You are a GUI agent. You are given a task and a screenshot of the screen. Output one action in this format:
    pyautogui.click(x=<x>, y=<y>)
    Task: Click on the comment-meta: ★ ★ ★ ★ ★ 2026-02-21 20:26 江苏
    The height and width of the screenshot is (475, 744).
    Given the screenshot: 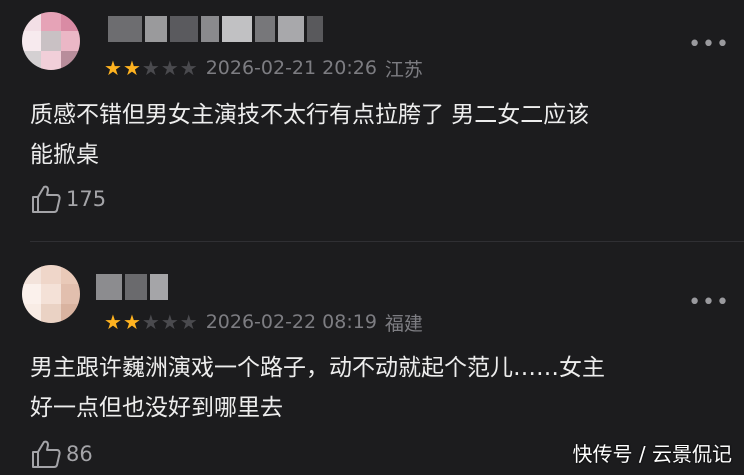 What is the action you would take?
    pyautogui.click(x=263, y=68)
    